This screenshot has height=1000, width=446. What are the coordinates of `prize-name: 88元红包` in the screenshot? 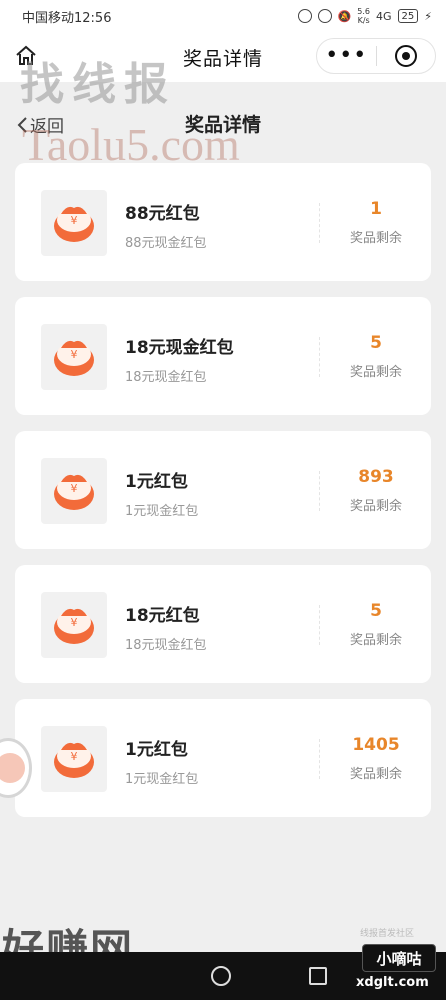 It's located at (162, 214).